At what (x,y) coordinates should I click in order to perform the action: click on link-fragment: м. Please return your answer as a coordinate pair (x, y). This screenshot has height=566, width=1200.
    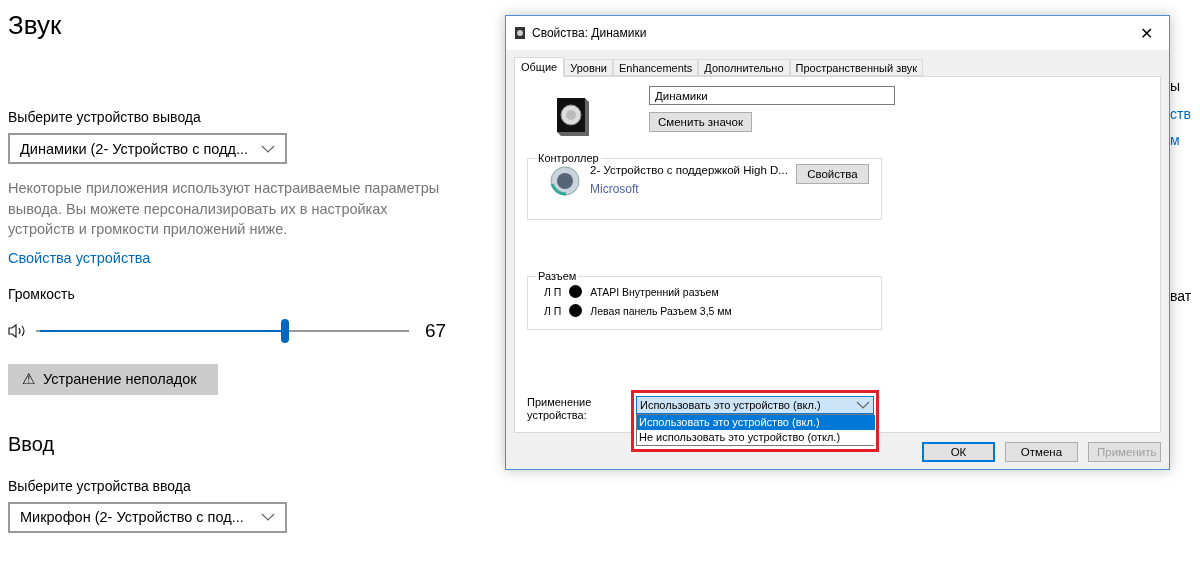
    Looking at the image, I should click on (1181, 140).